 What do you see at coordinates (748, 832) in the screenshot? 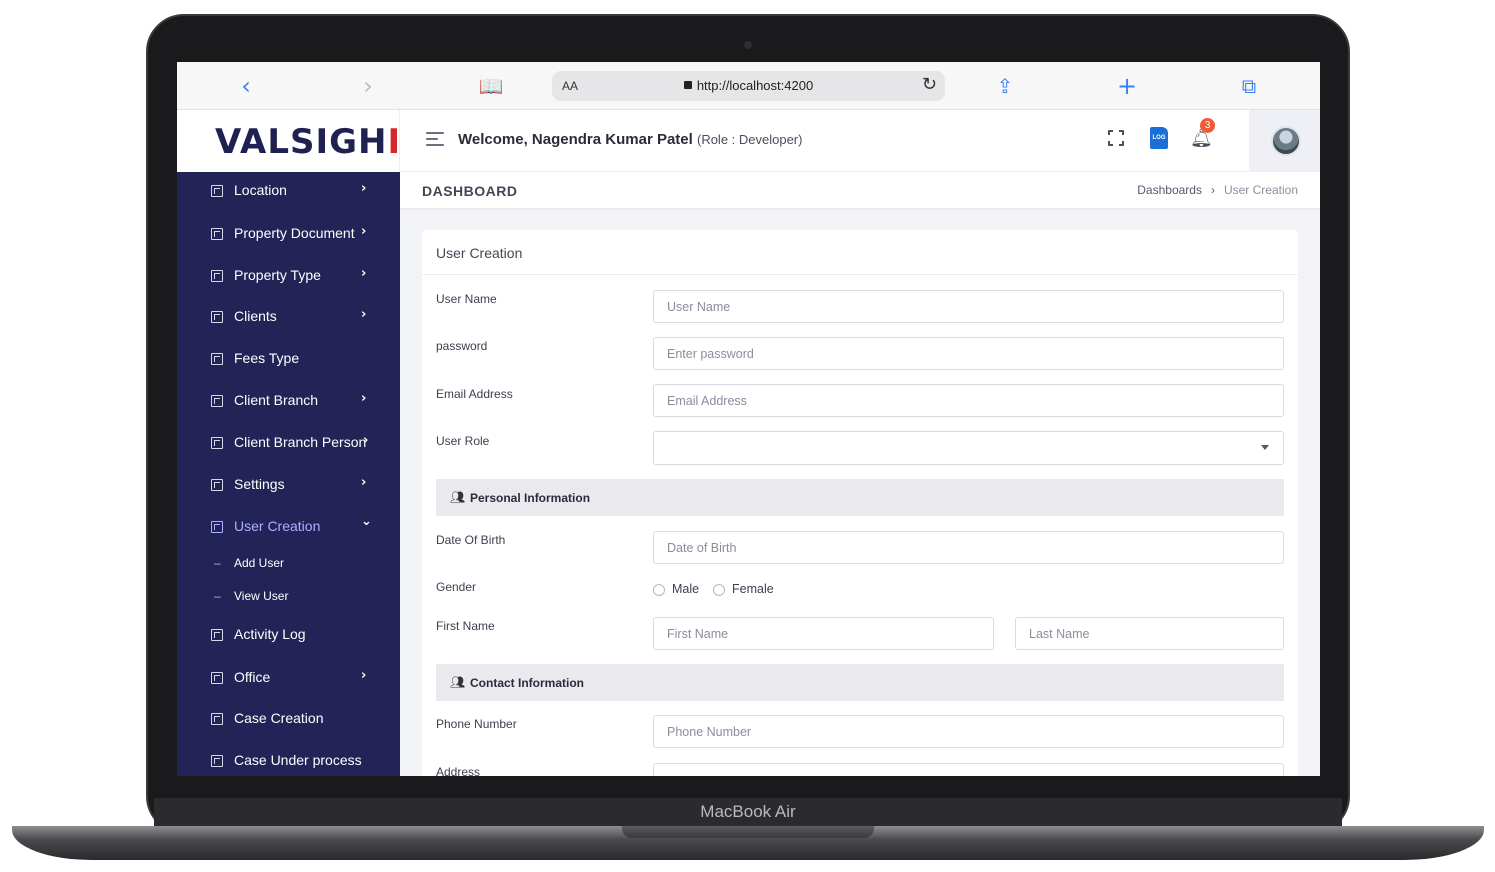
I see `laptop-notch` at bounding box center [748, 832].